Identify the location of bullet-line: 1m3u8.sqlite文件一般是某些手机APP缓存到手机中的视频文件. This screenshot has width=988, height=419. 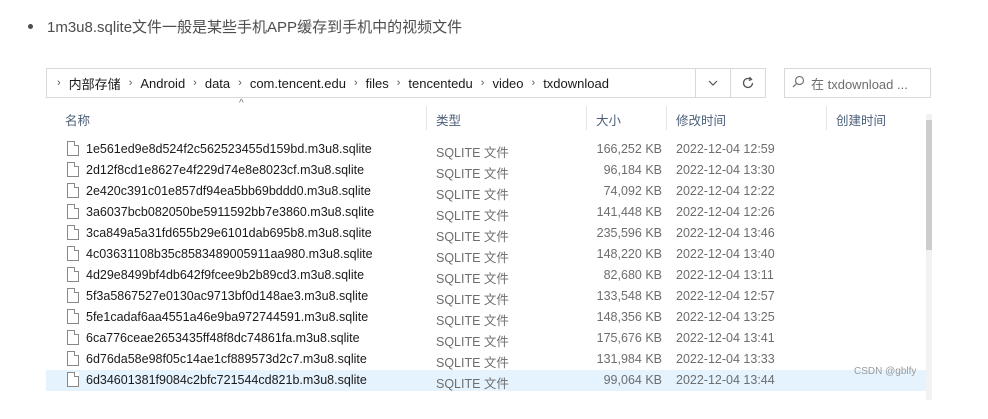
(245, 26).